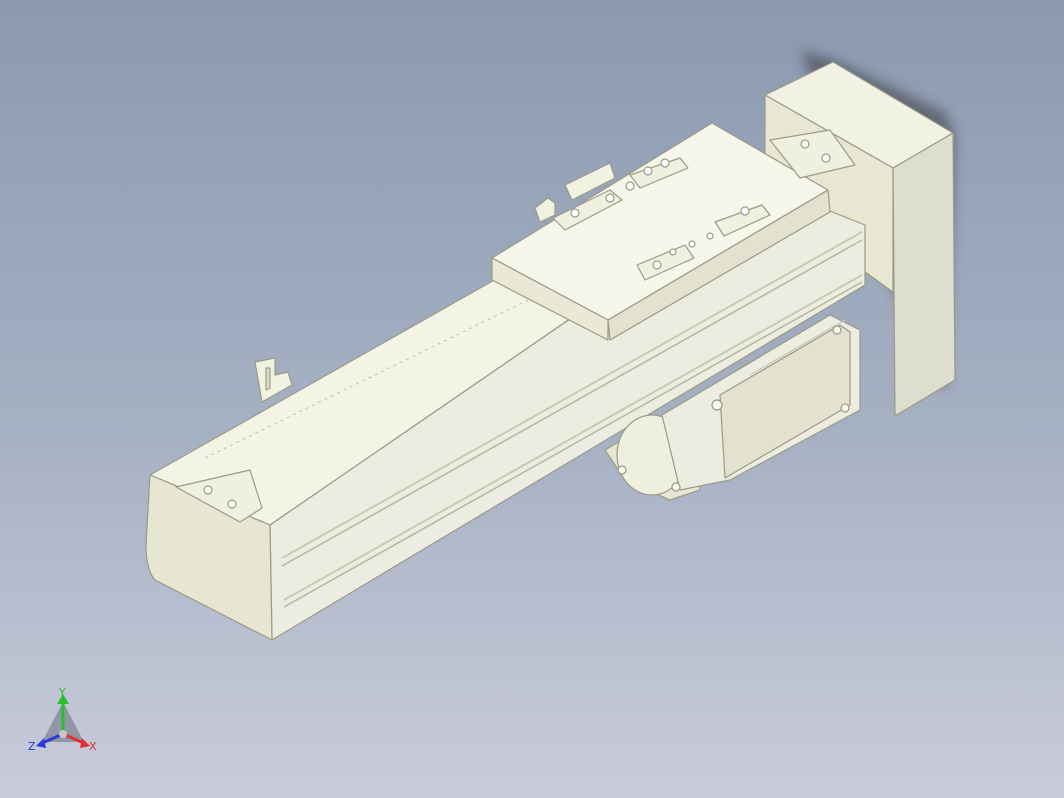 This screenshot has width=1064, height=798. I want to click on y-axis-label: Y, so click(62, 692).